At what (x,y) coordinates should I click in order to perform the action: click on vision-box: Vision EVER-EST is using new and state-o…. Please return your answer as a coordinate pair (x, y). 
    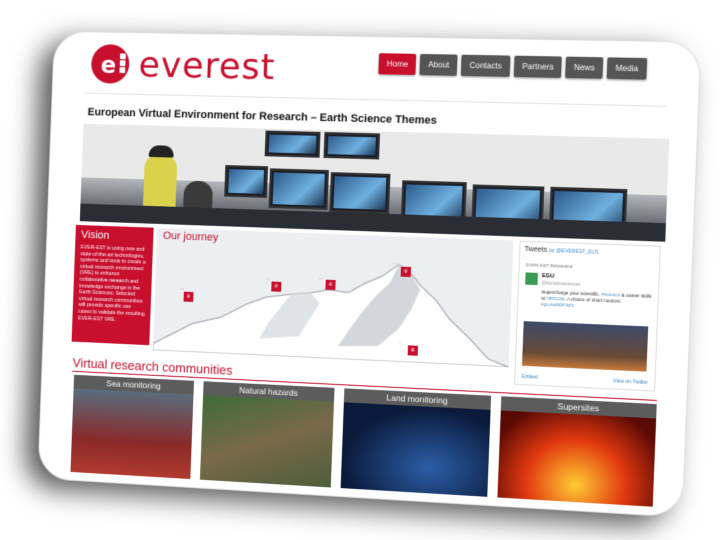
    Looking at the image, I should click on (112, 285).